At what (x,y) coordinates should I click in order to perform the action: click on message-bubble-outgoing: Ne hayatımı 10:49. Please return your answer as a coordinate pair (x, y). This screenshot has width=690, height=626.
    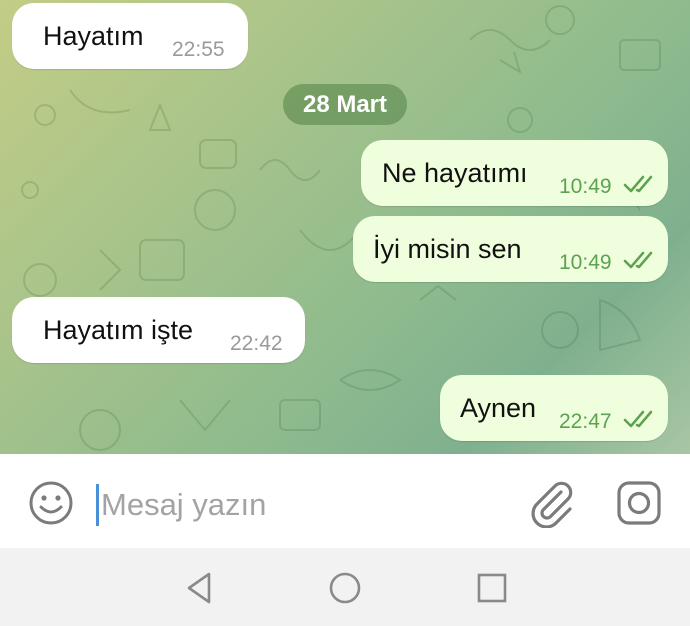
    Looking at the image, I should click on (514, 173).